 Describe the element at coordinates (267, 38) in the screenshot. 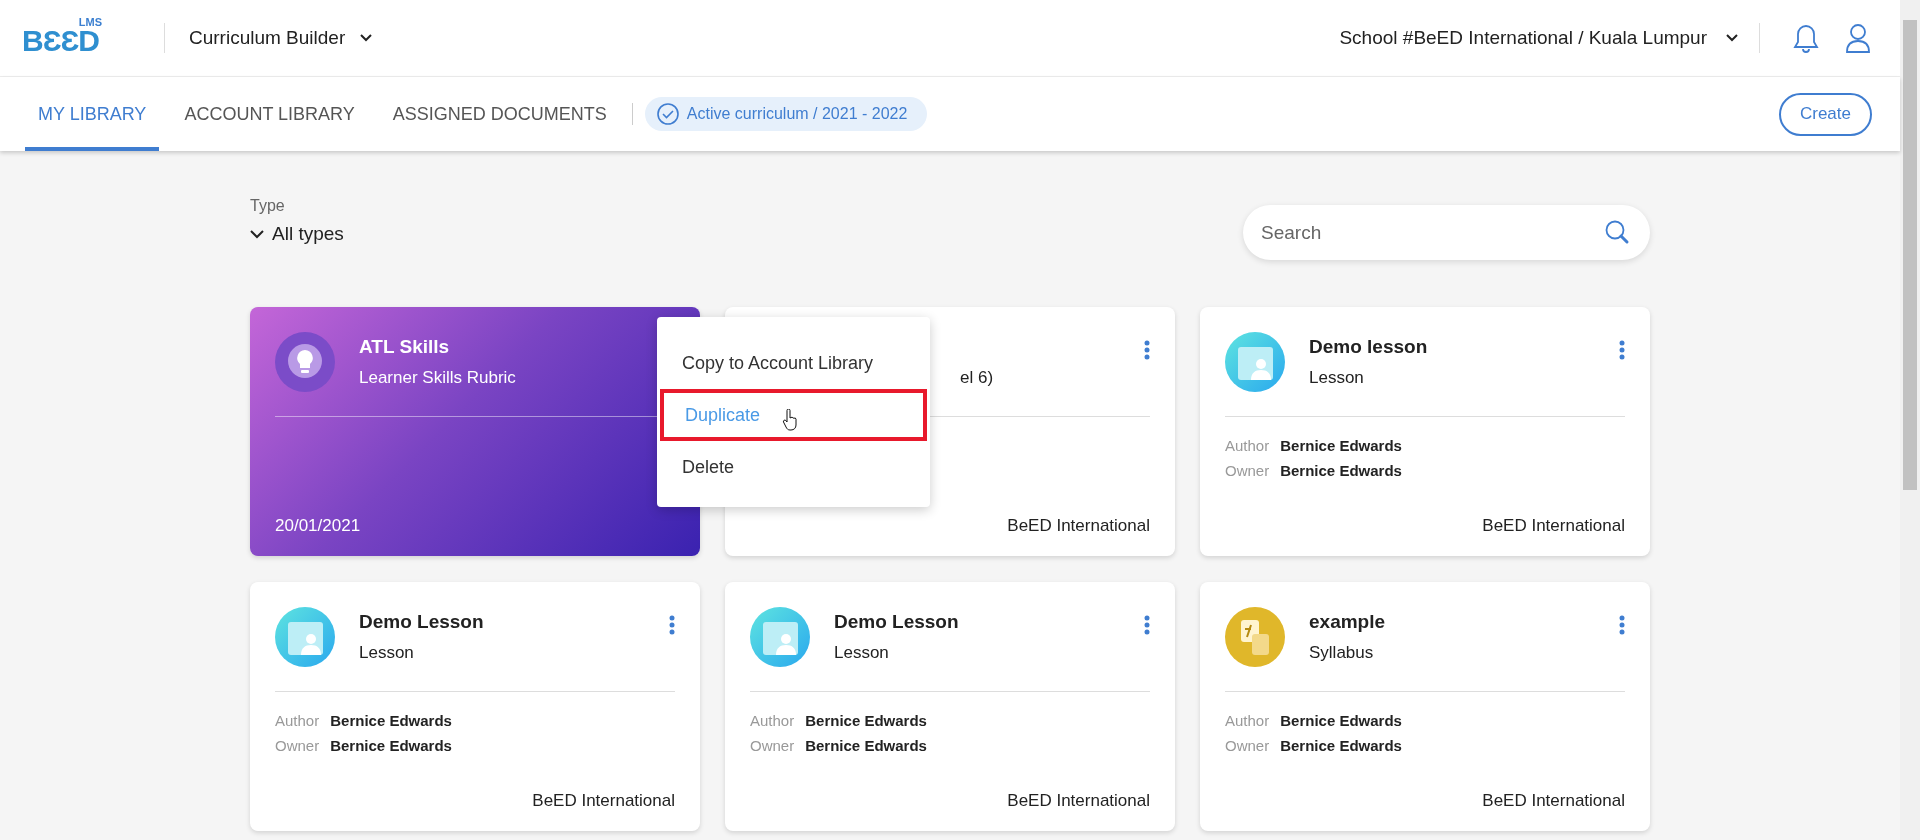

I see `app-switcher: Curriculum Builder` at that location.